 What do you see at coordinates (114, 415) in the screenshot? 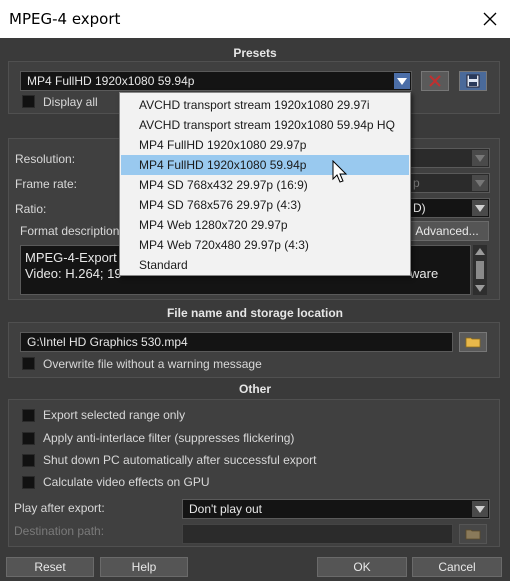
I see `export-range-label: Export selected range only` at bounding box center [114, 415].